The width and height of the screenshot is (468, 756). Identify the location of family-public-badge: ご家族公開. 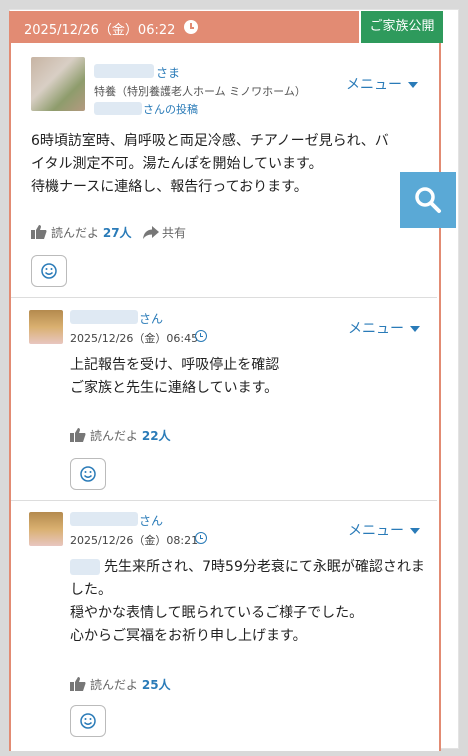
(402, 27).